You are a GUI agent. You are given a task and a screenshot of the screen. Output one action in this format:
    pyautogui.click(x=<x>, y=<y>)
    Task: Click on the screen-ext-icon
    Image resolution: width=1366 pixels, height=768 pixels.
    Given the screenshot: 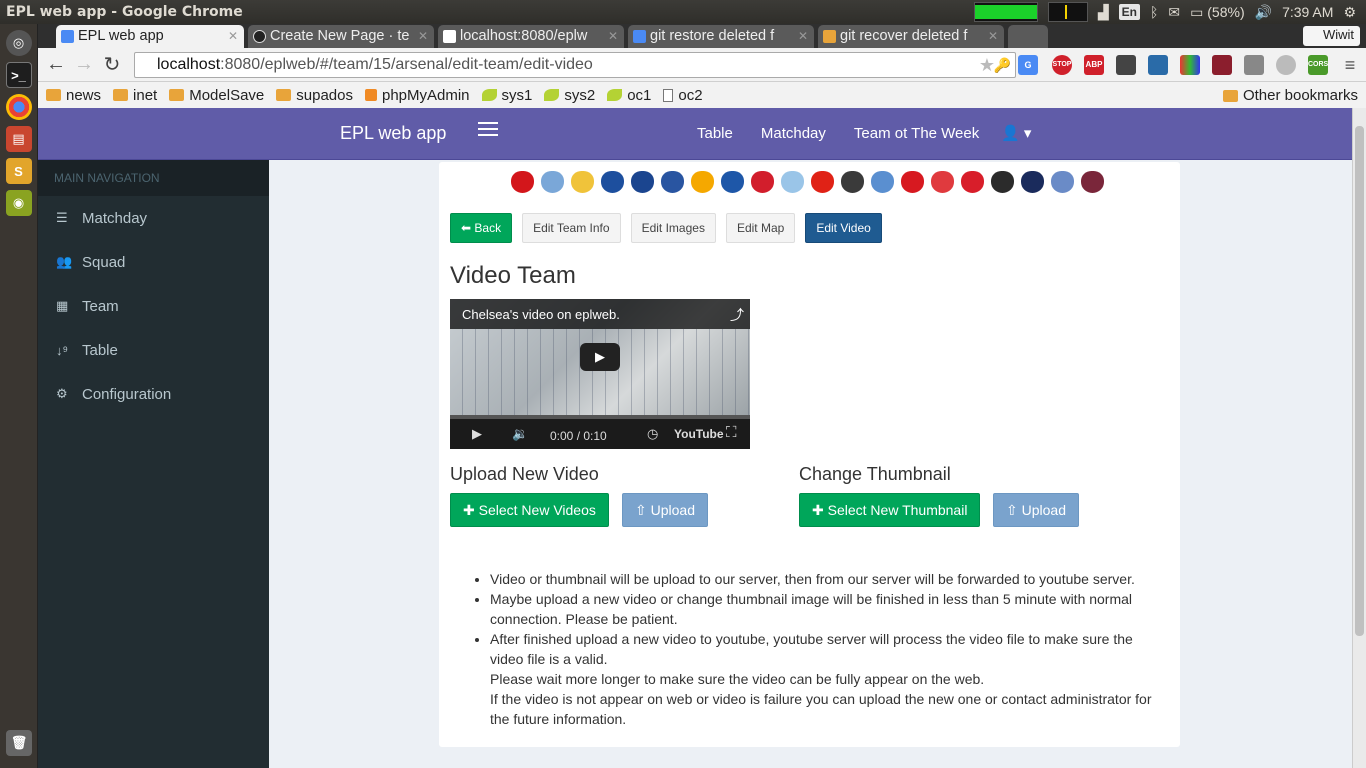 What is the action you would take?
    pyautogui.click(x=1126, y=65)
    